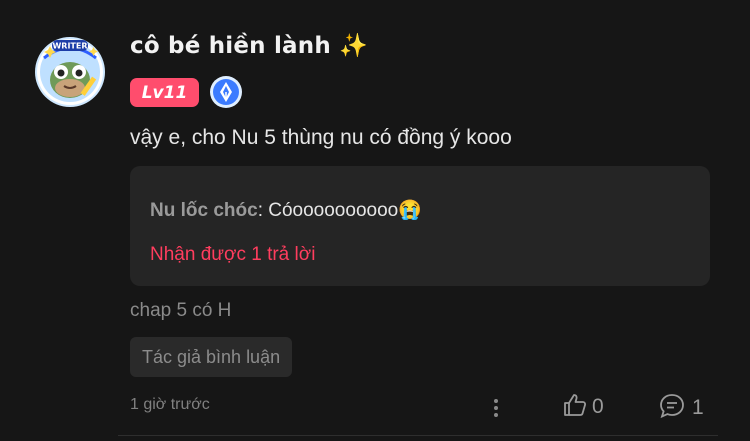 The image size is (750, 441). What do you see at coordinates (698, 407) in the screenshot?
I see `reply-count: 1` at bounding box center [698, 407].